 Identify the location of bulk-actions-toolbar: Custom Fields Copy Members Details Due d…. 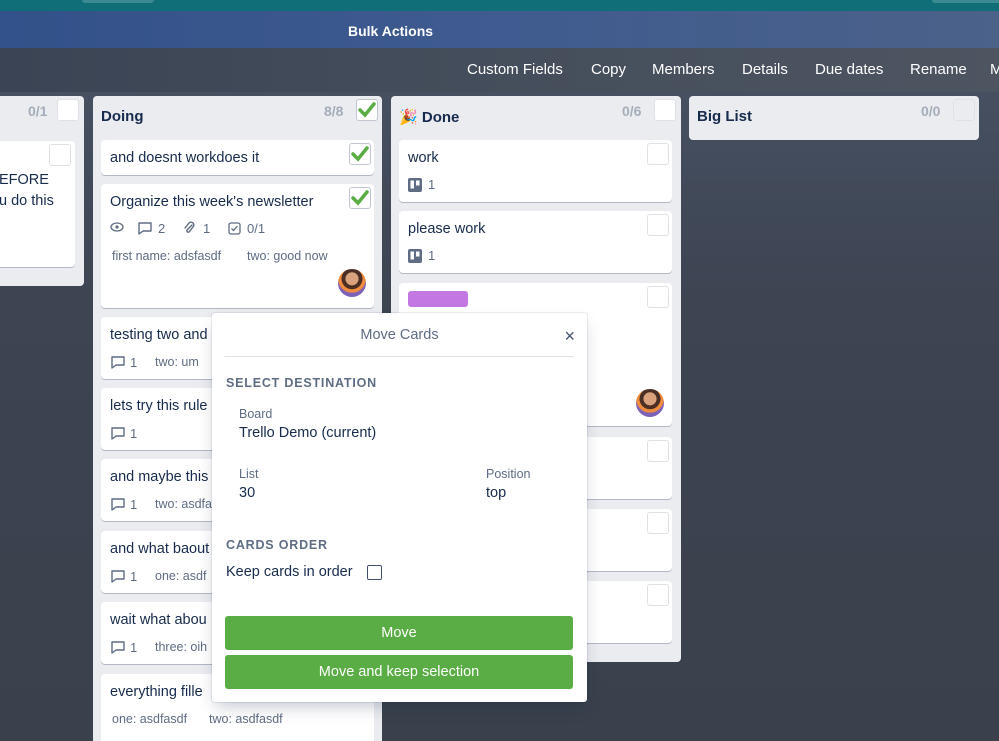
(499, 70).